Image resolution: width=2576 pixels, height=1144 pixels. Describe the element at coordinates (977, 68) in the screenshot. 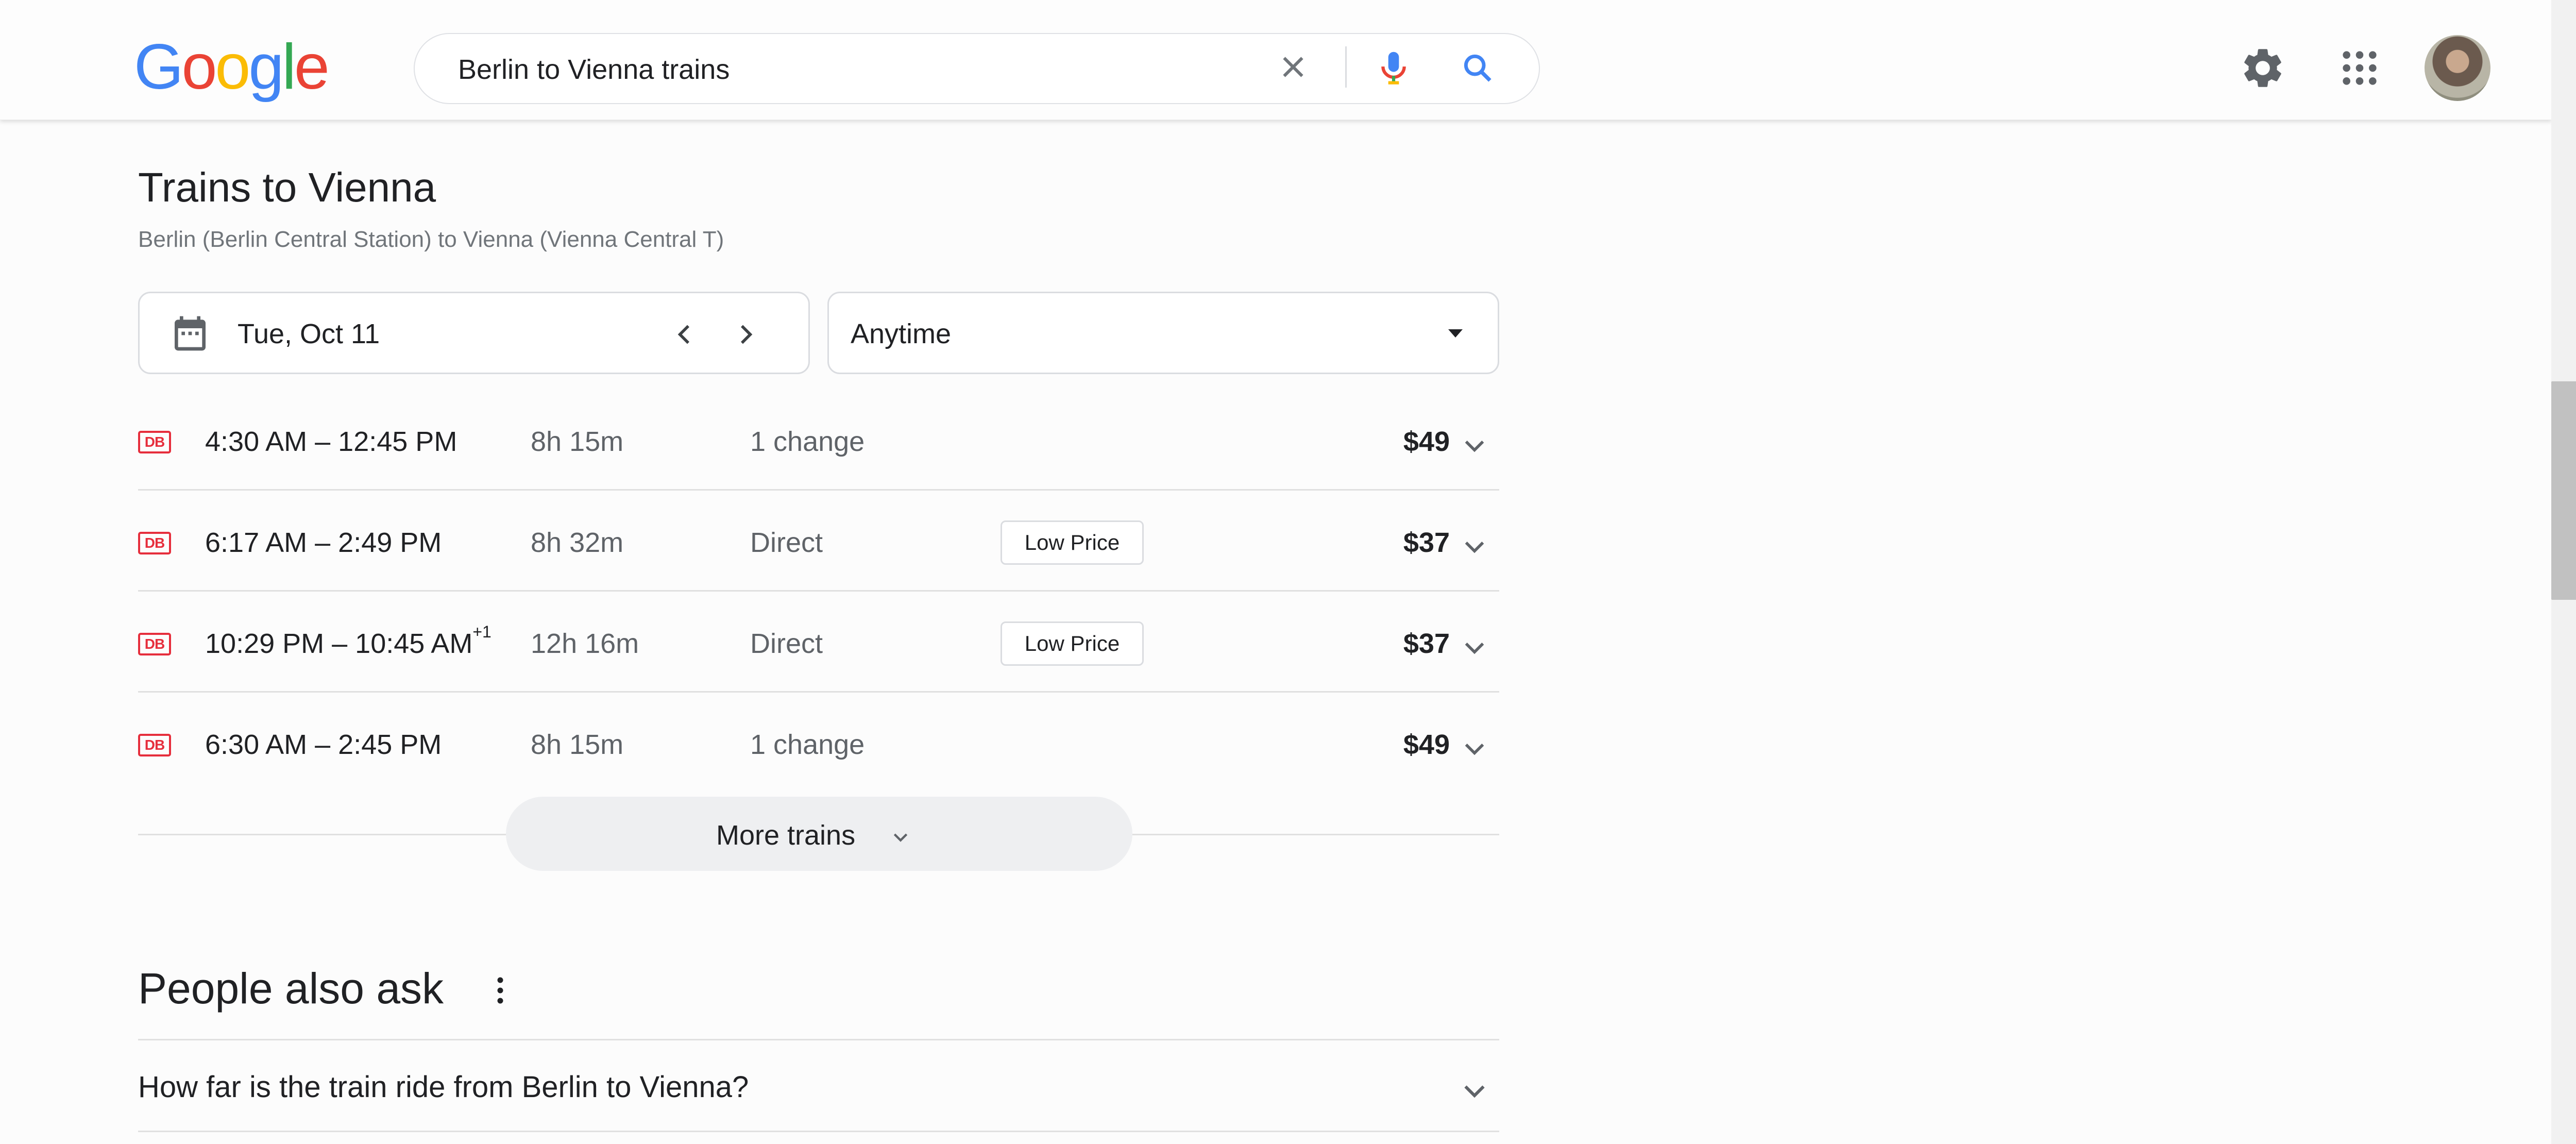

I see `search-box: Berlin to Vienna trains` at that location.